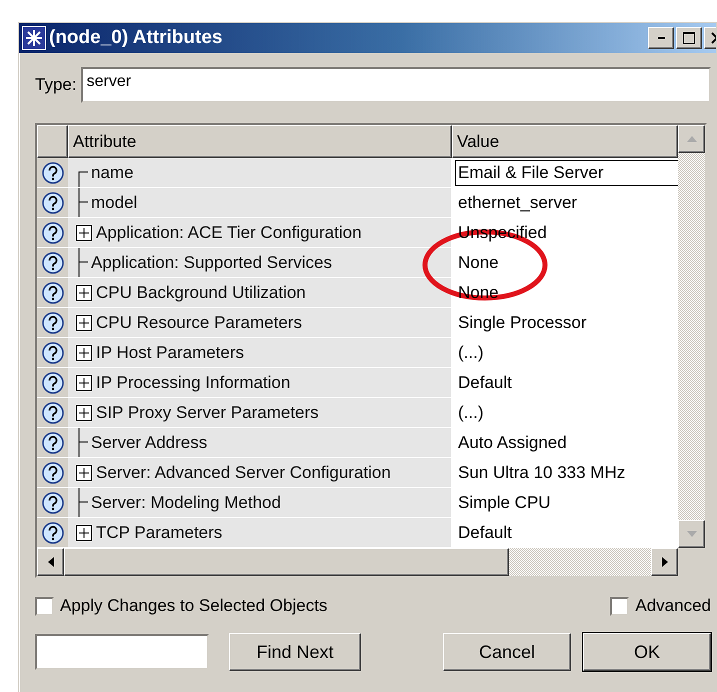 This screenshot has width=717, height=692. Describe the element at coordinates (211, 262) in the screenshot. I see `attribute-name: Application: Supported Services` at that location.